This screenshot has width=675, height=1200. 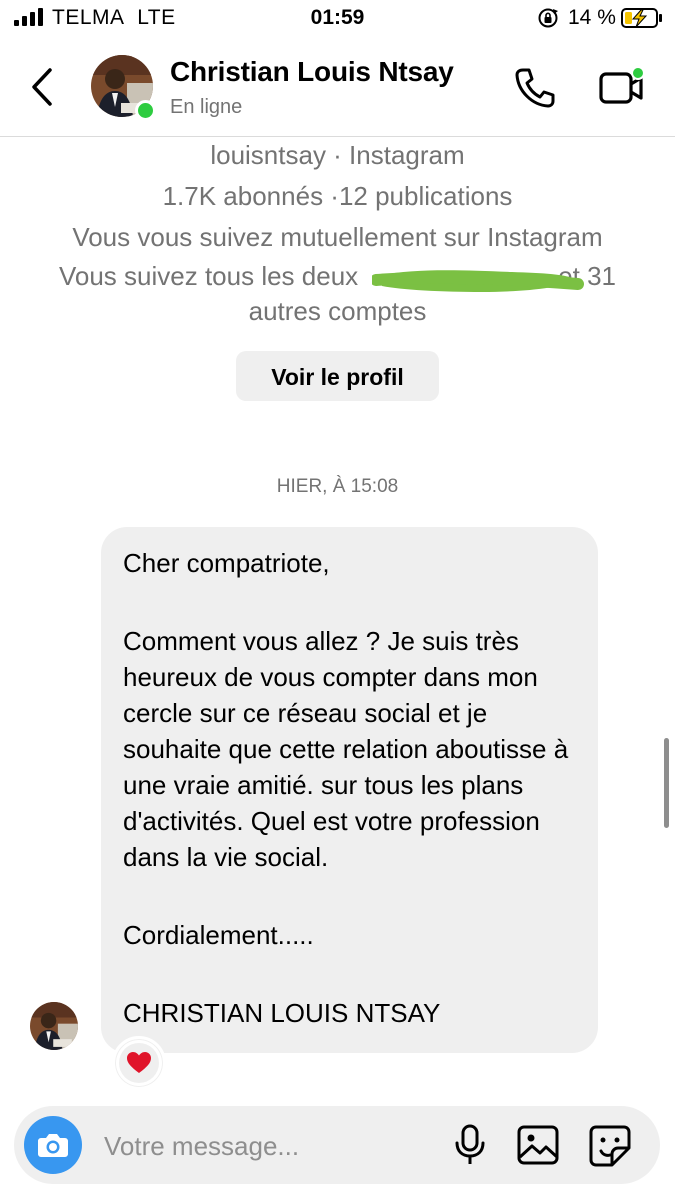 I want to click on contact-status: En ligne, so click(x=206, y=107).